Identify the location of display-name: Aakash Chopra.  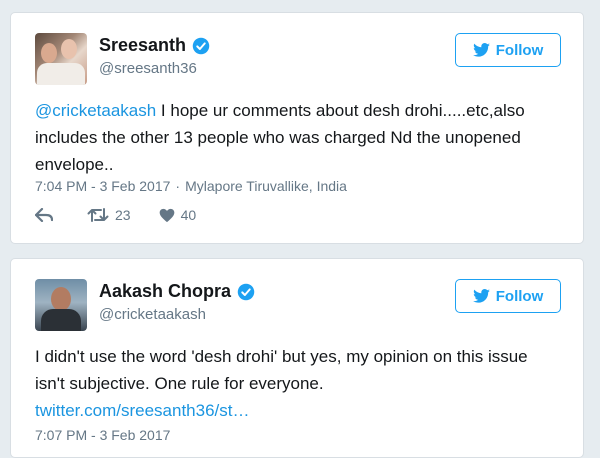
(165, 291).